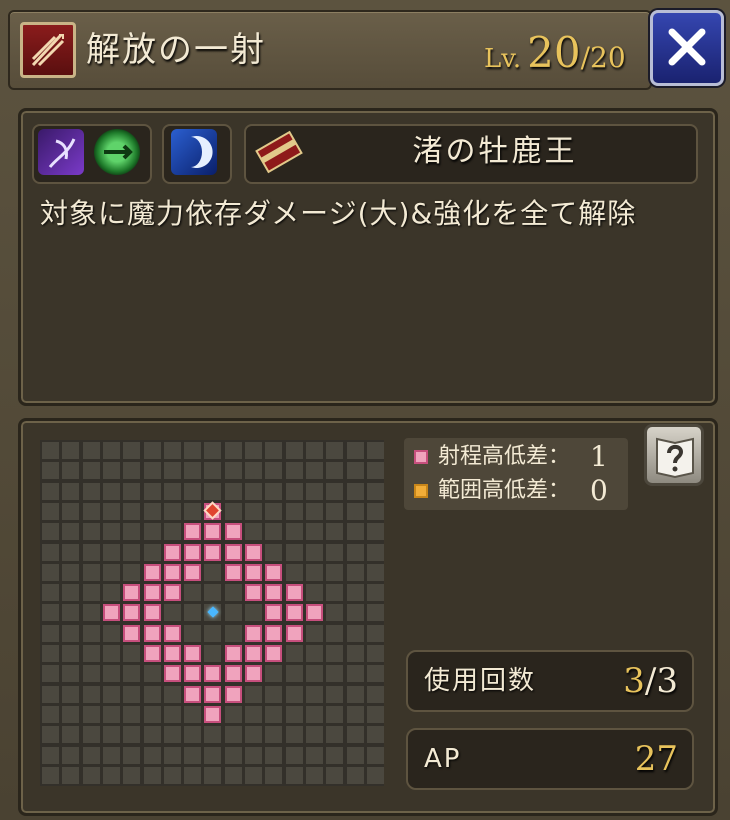 This screenshot has width=730, height=820. I want to click on close-button, so click(687, 48).